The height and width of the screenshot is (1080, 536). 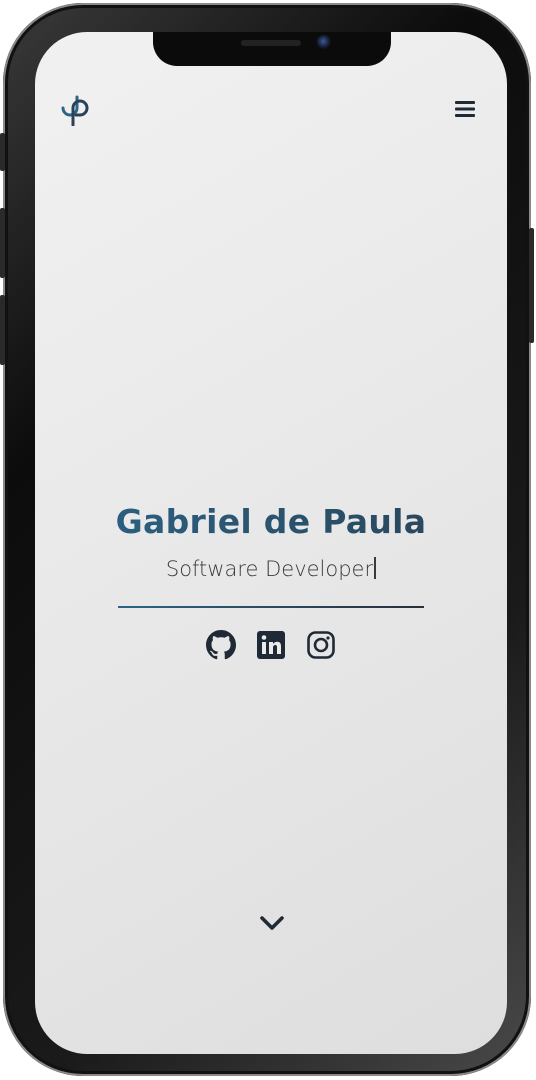 What do you see at coordinates (2, 152) in the screenshot?
I see `phone-silent-switch` at bounding box center [2, 152].